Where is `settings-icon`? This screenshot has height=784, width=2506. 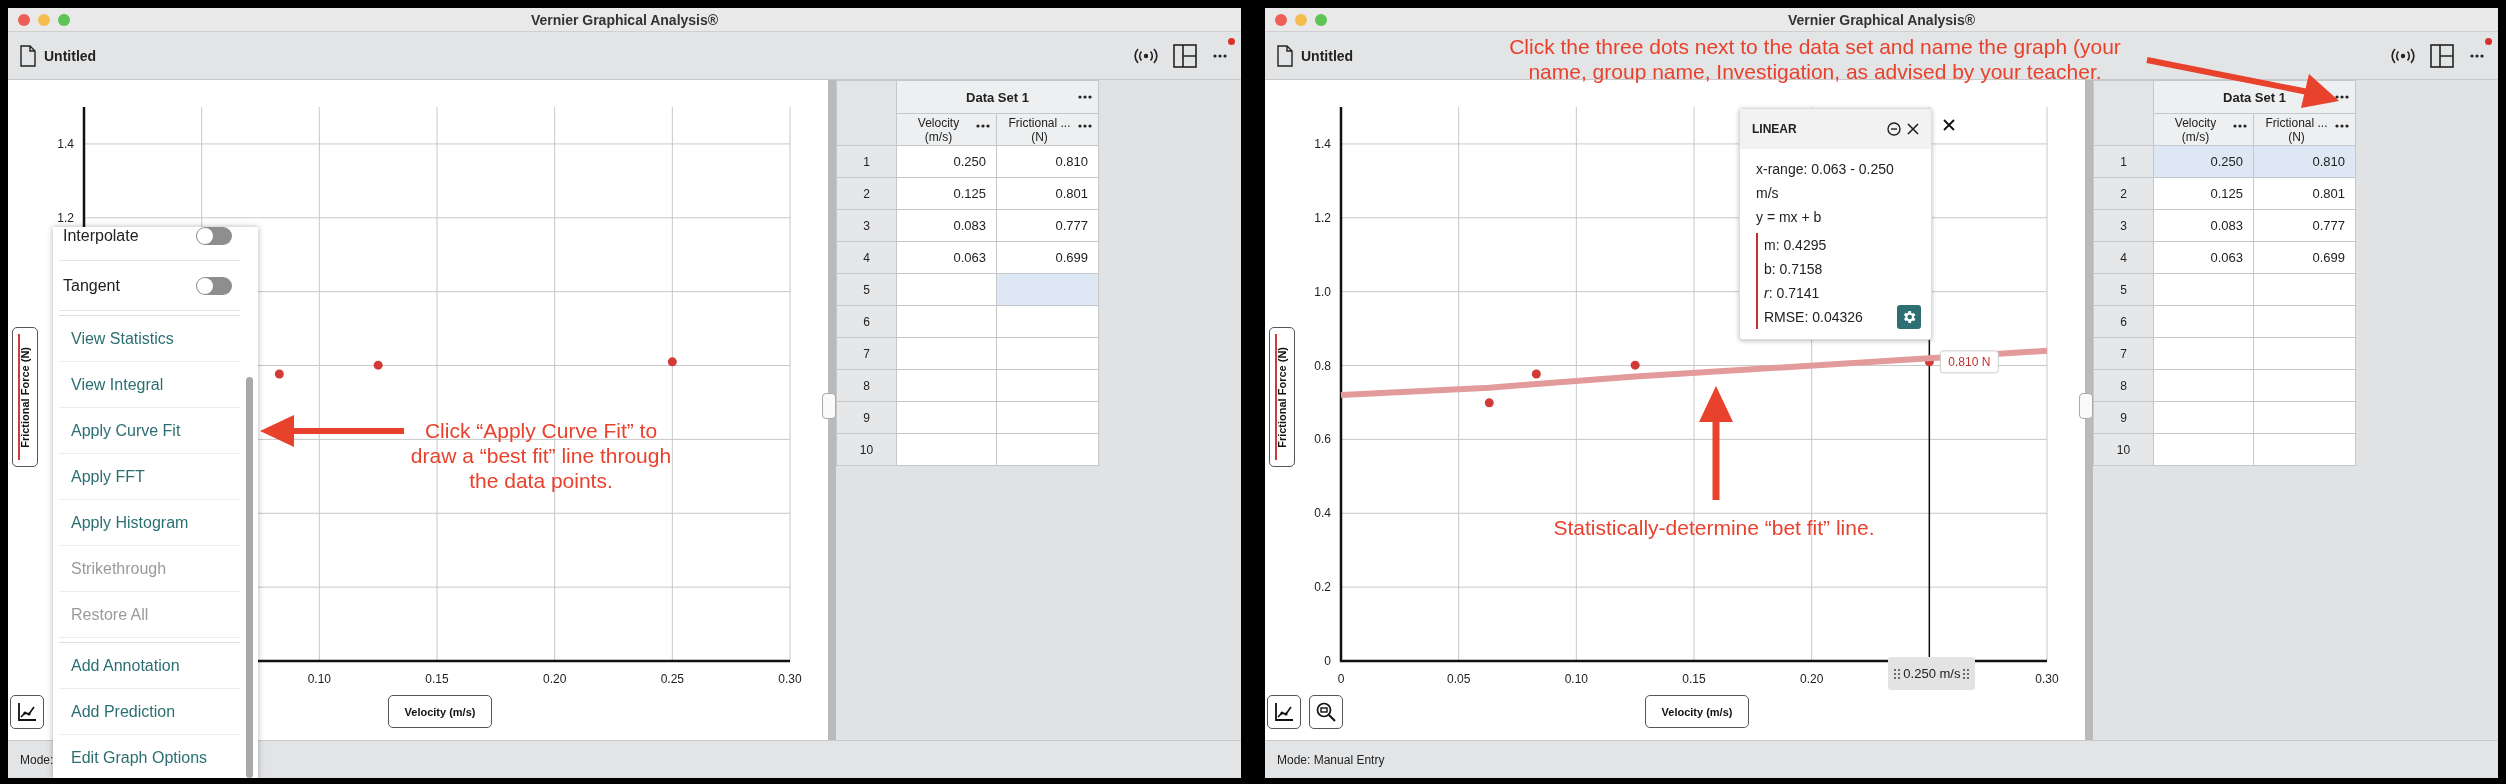
settings-icon is located at coordinates (1909, 317).